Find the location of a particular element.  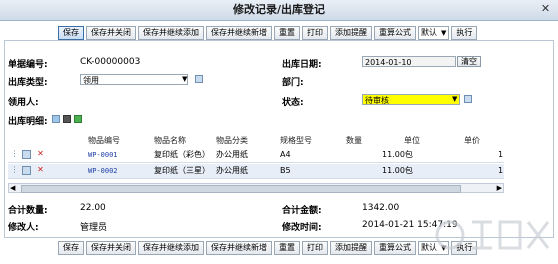

save-detail-icon is located at coordinates (67, 119).